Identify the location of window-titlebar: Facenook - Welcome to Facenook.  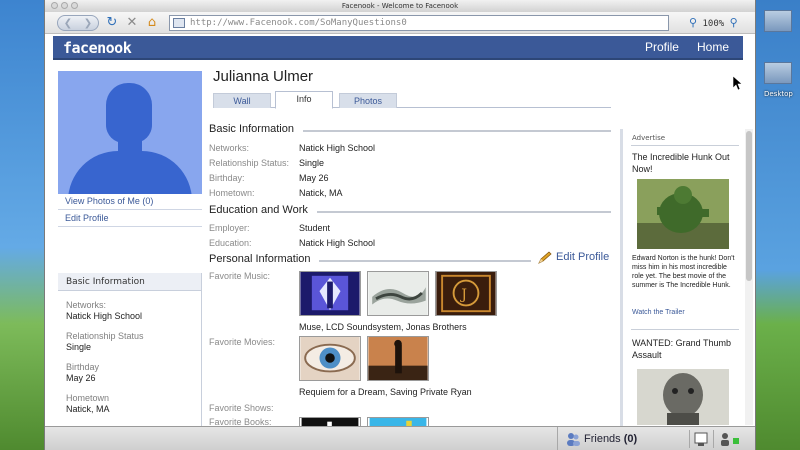
(400, 6).